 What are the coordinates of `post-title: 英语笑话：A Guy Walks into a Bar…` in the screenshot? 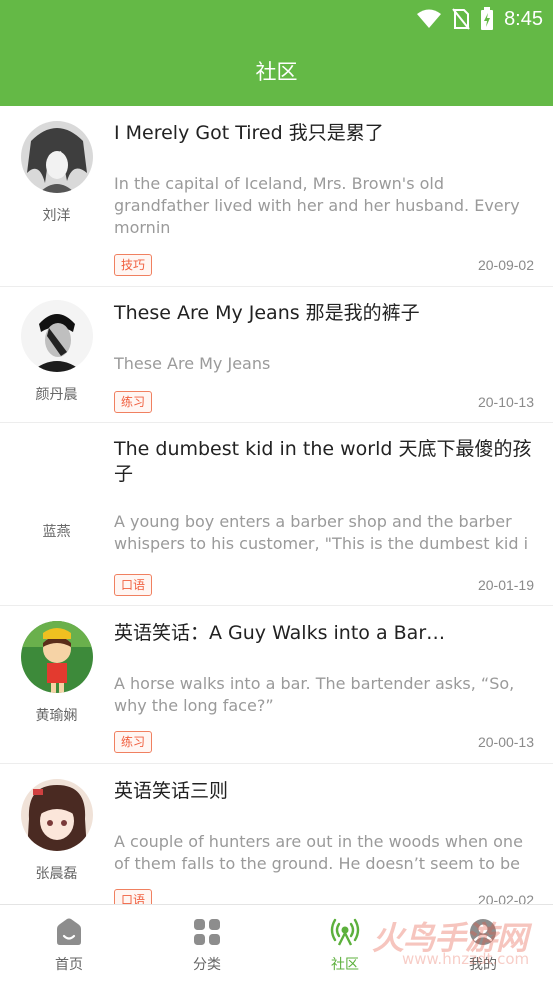 It's located at (284, 633).